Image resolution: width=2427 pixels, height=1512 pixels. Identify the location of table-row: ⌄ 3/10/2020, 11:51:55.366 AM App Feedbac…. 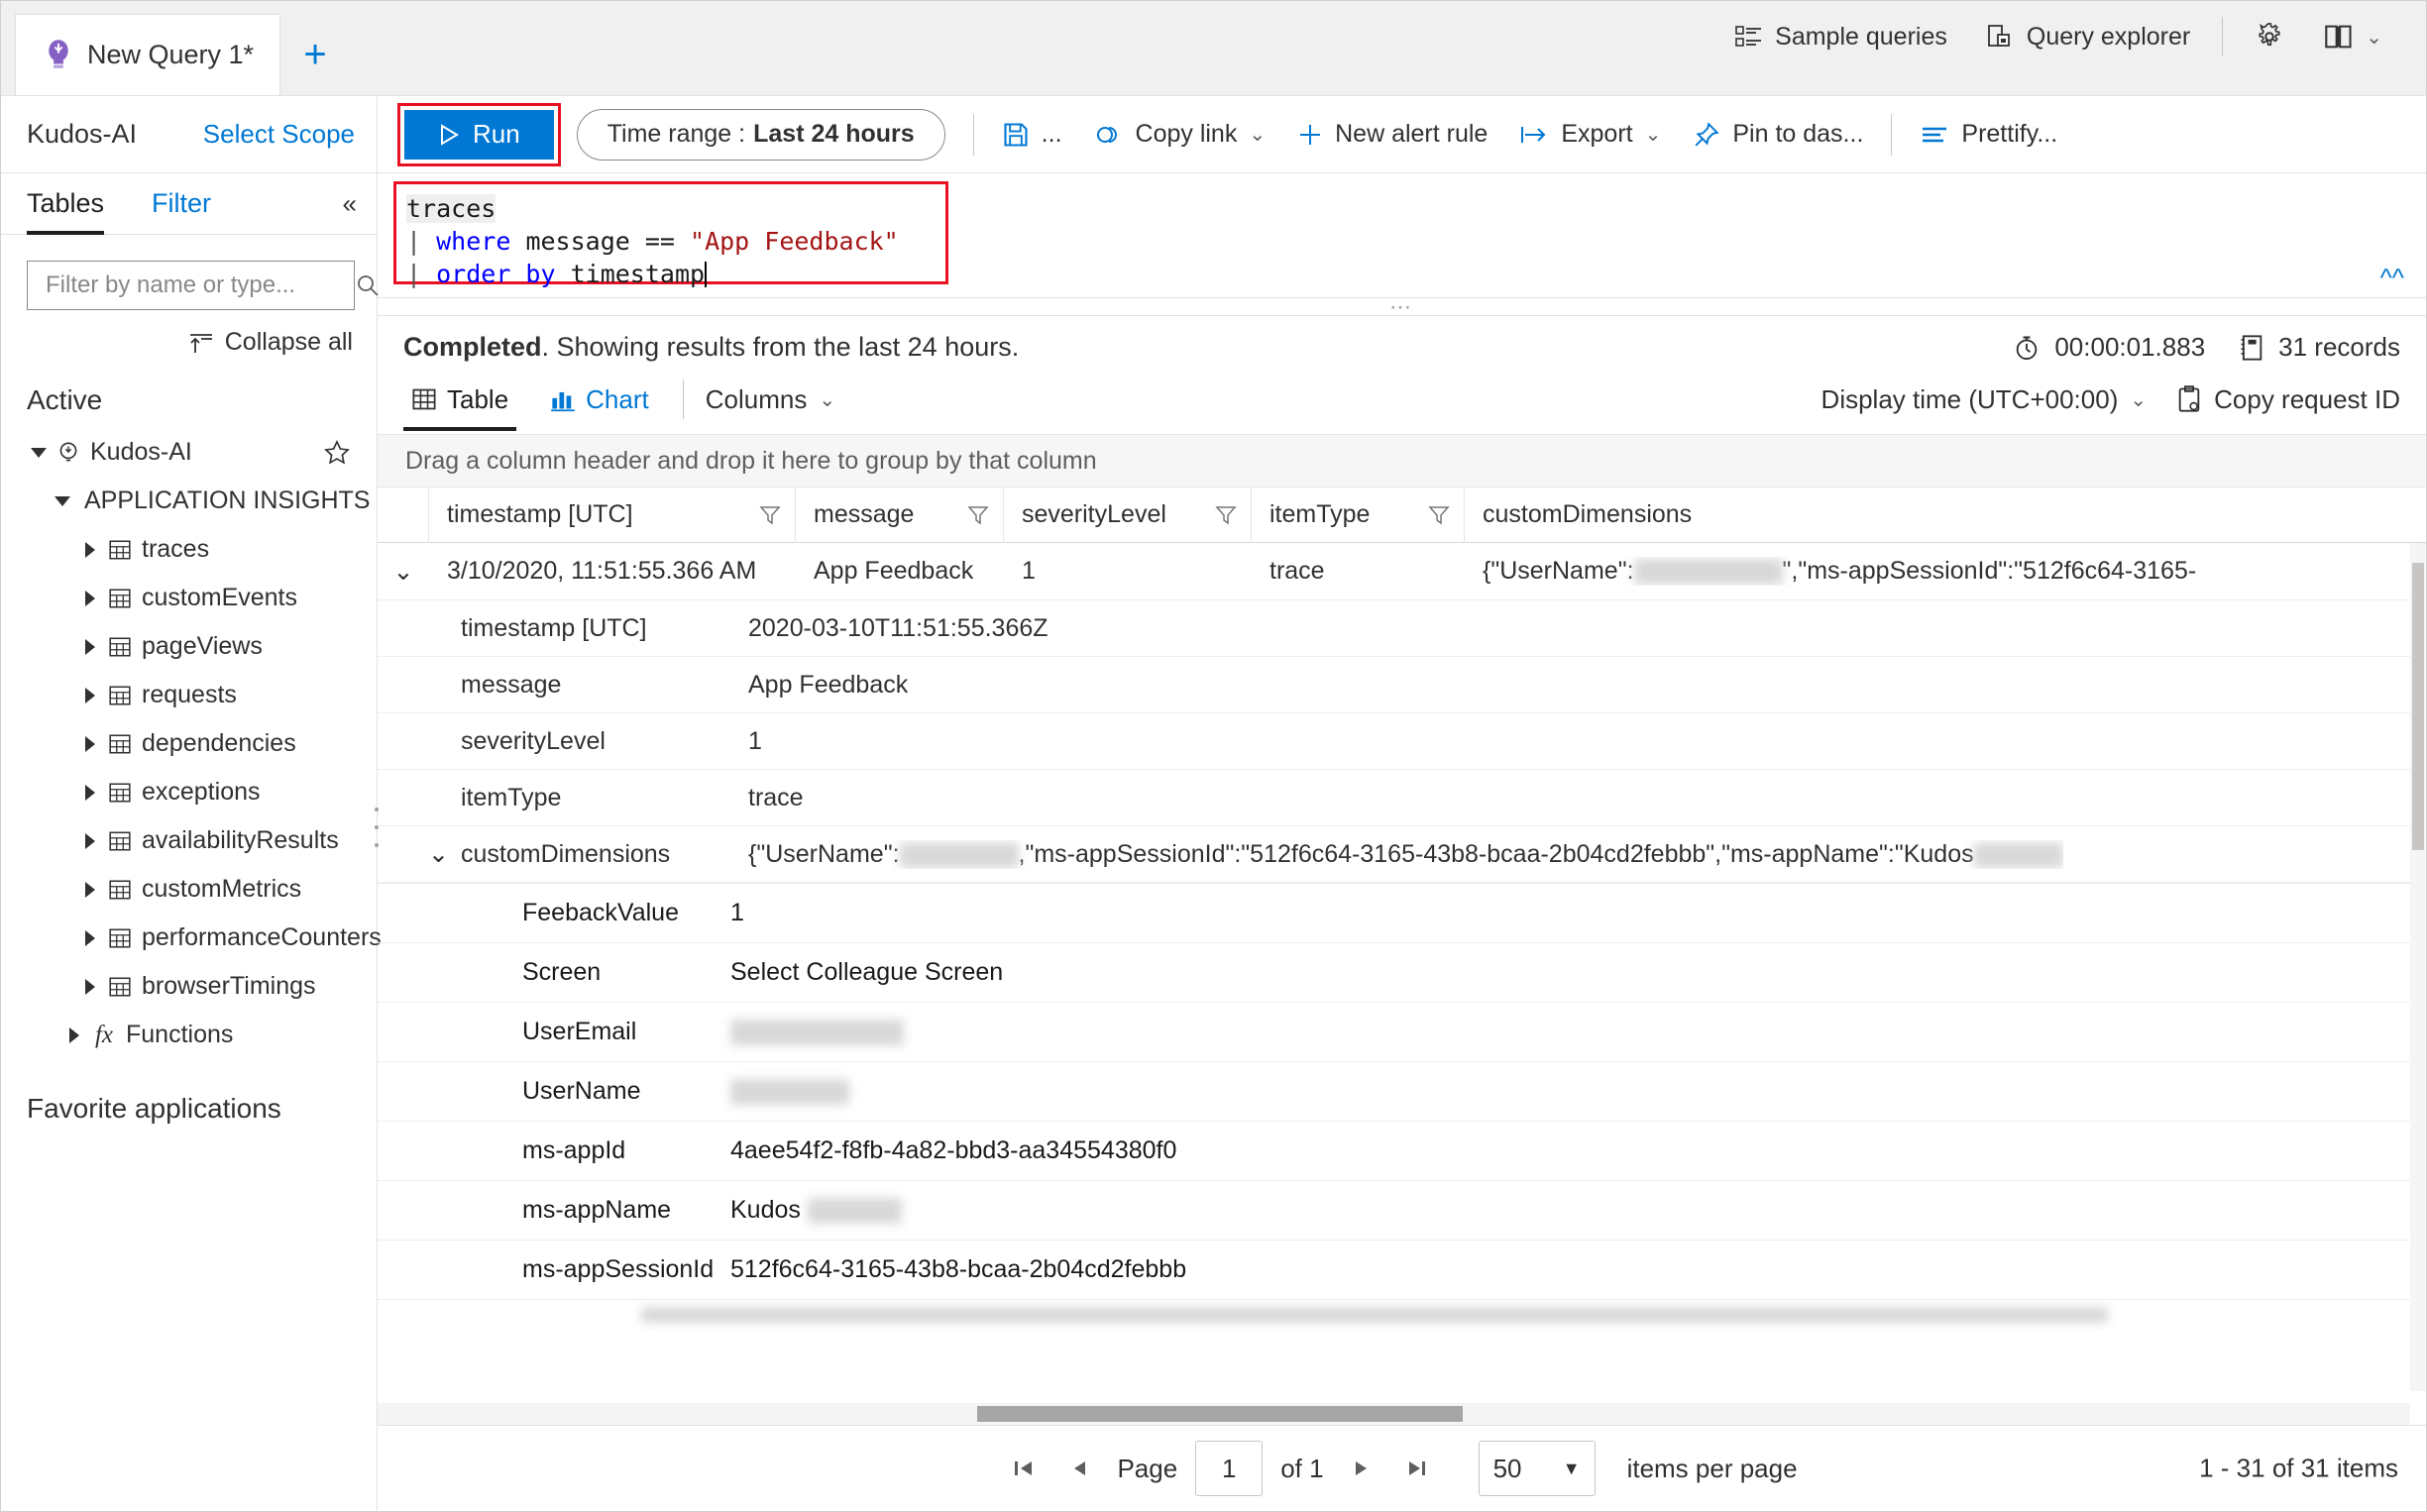
(1402, 572).